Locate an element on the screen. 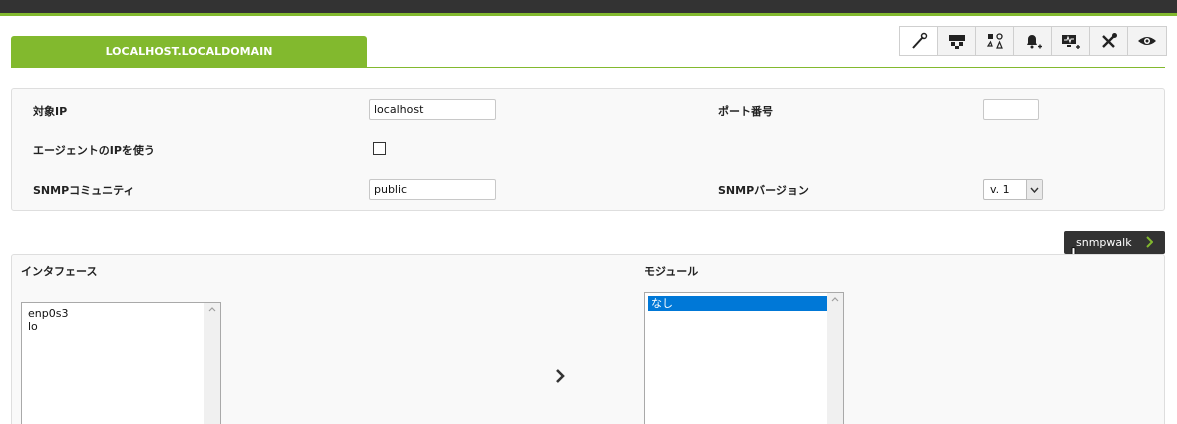  modules-listbox: なし is located at coordinates (744, 358).